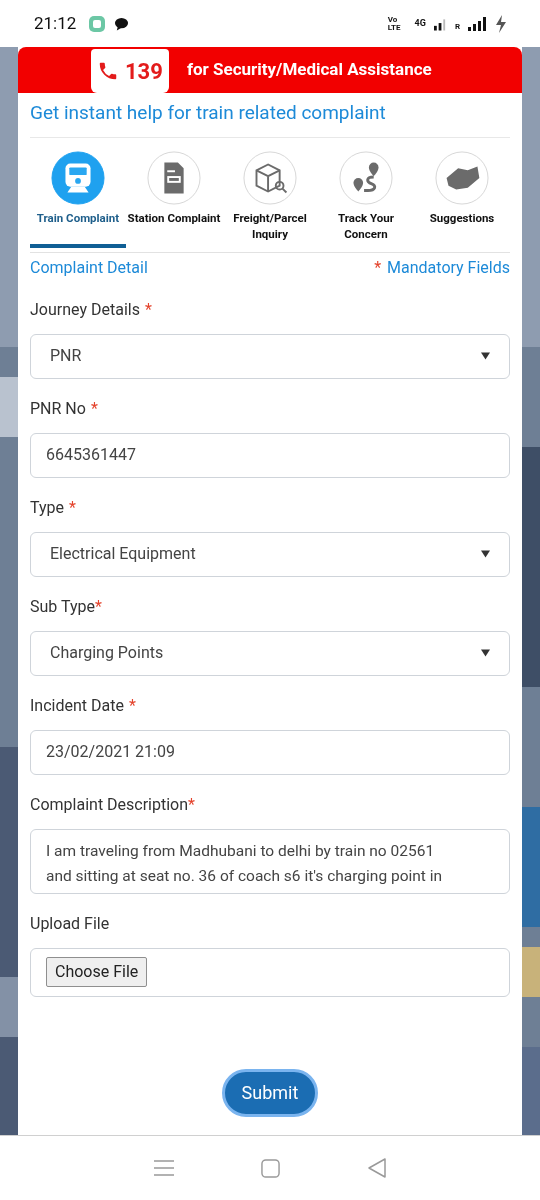 This screenshot has width=540, height=1200. I want to click on app-notification-icon, so click(97, 23).